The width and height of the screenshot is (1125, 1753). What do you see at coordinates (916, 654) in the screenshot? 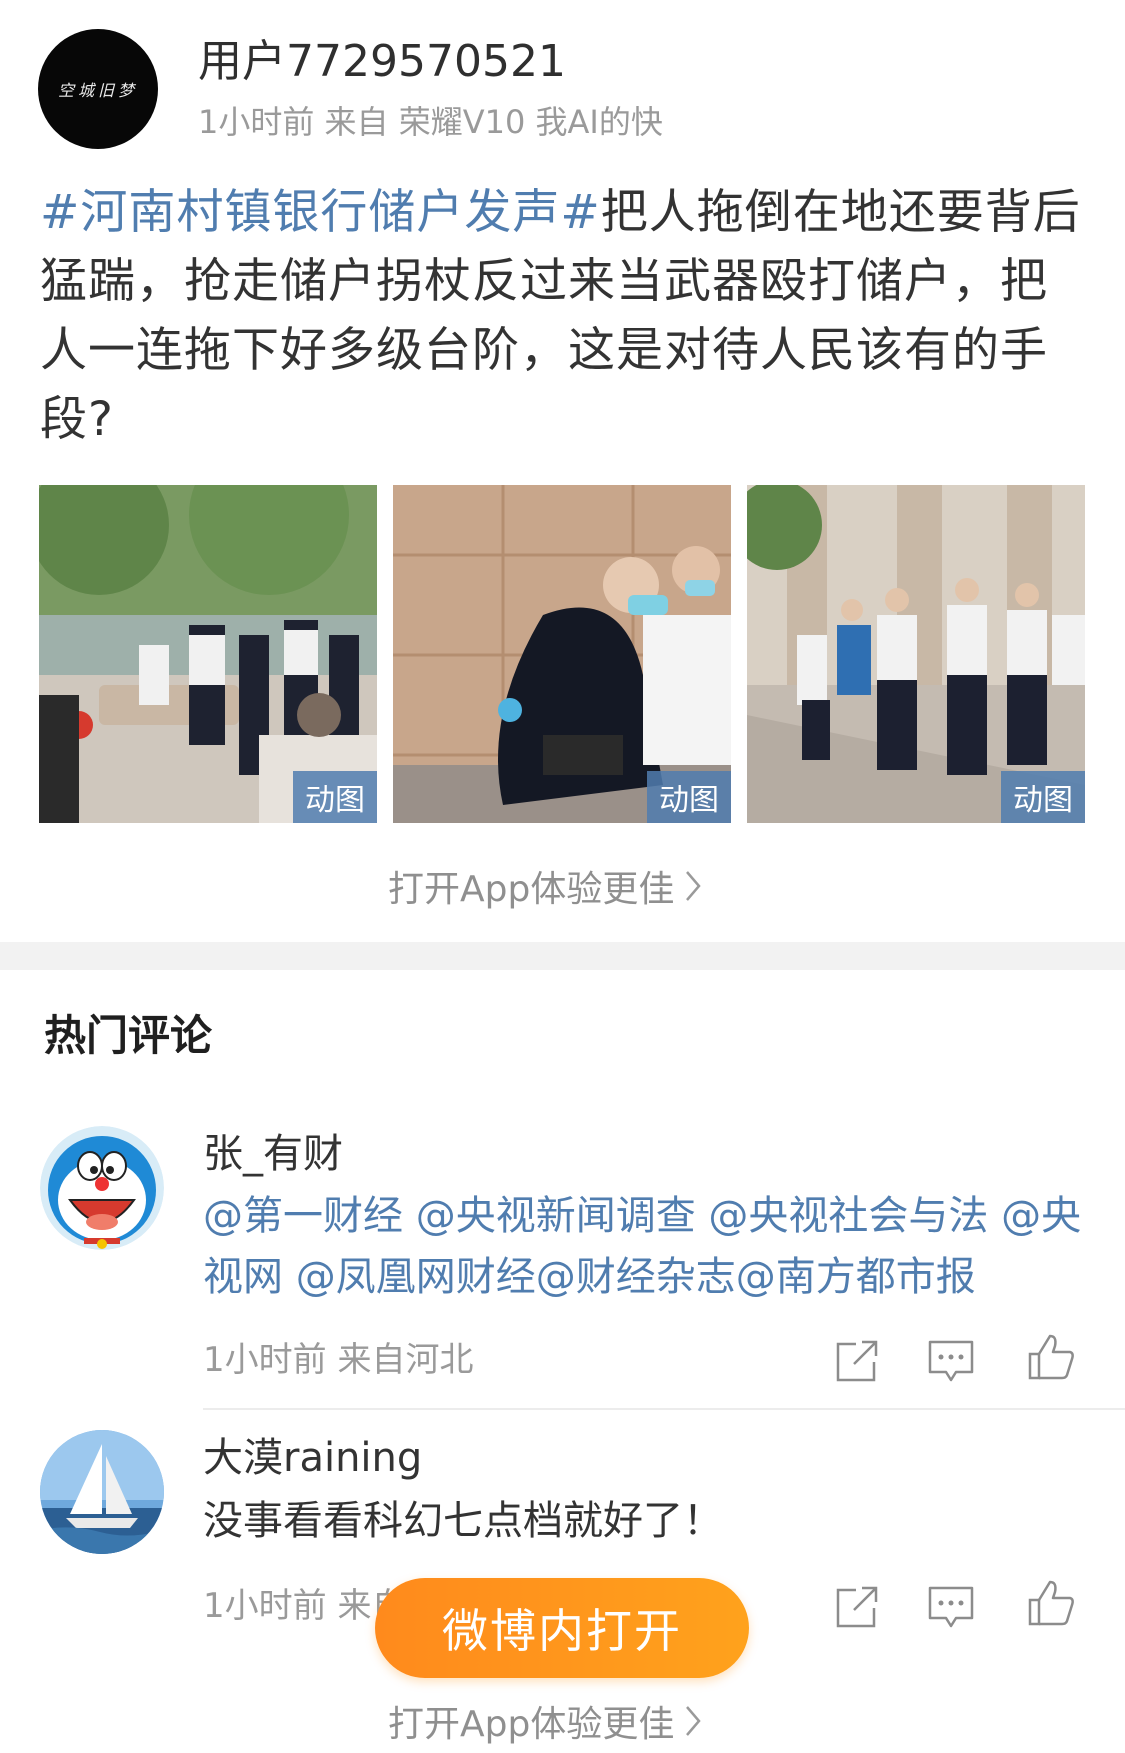
I see `post-image-3: 动图` at bounding box center [916, 654].